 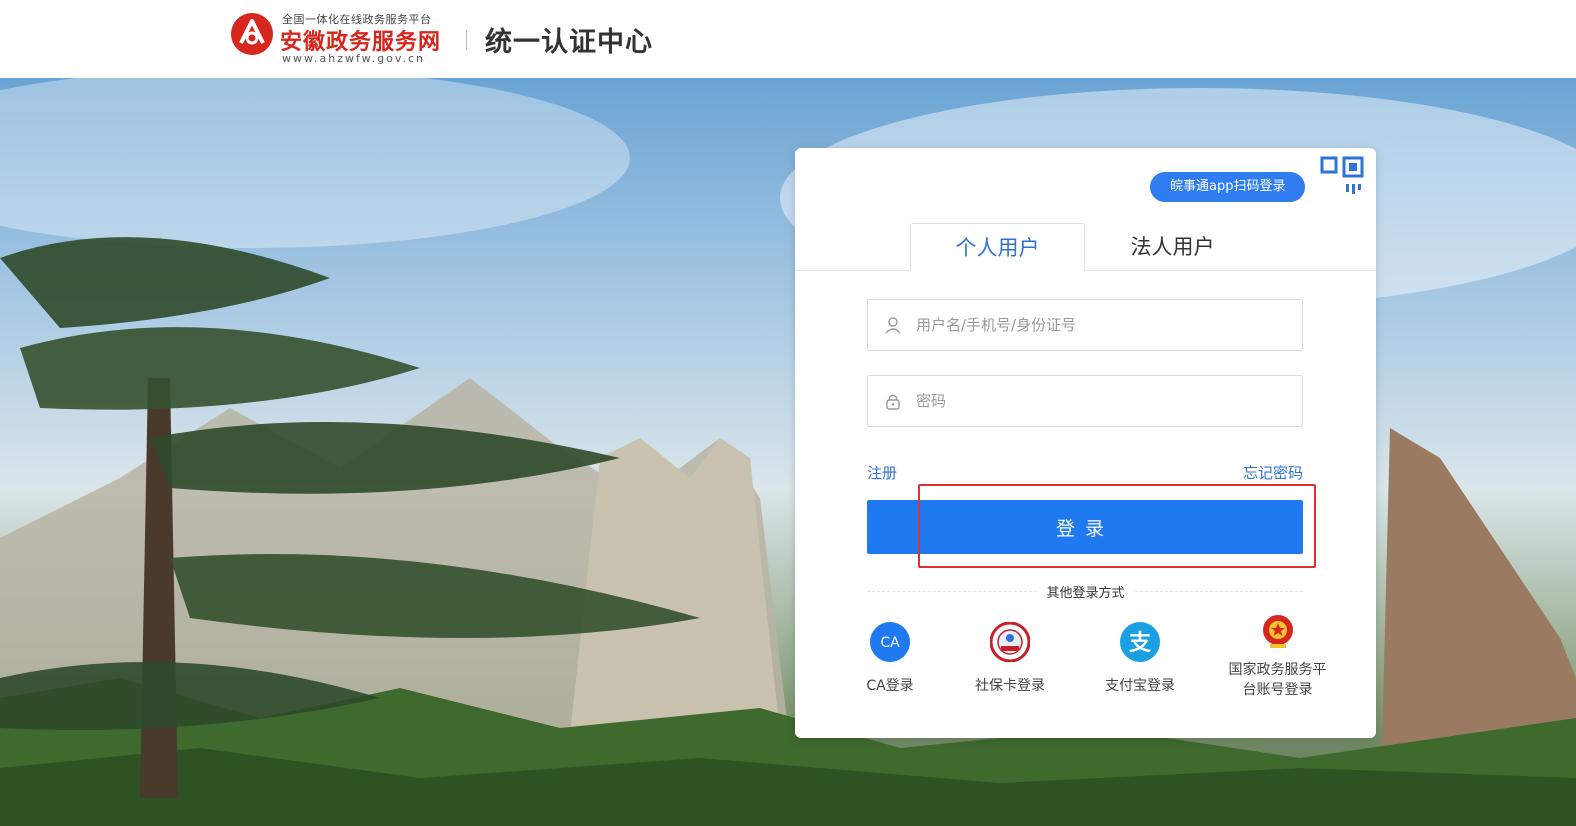 What do you see at coordinates (1273, 472) in the screenshot?
I see `forgot-password-link: 忘记密码` at bounding box center [1273, 472].